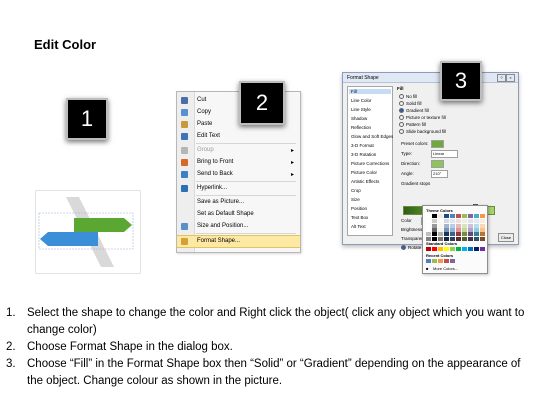 Image resolution: width=560 pixels, height=420 pixels. What do you see at coordinates (359, 208) in the screenshot?
I see `category-item: Position` at bounding box center [359, 208].